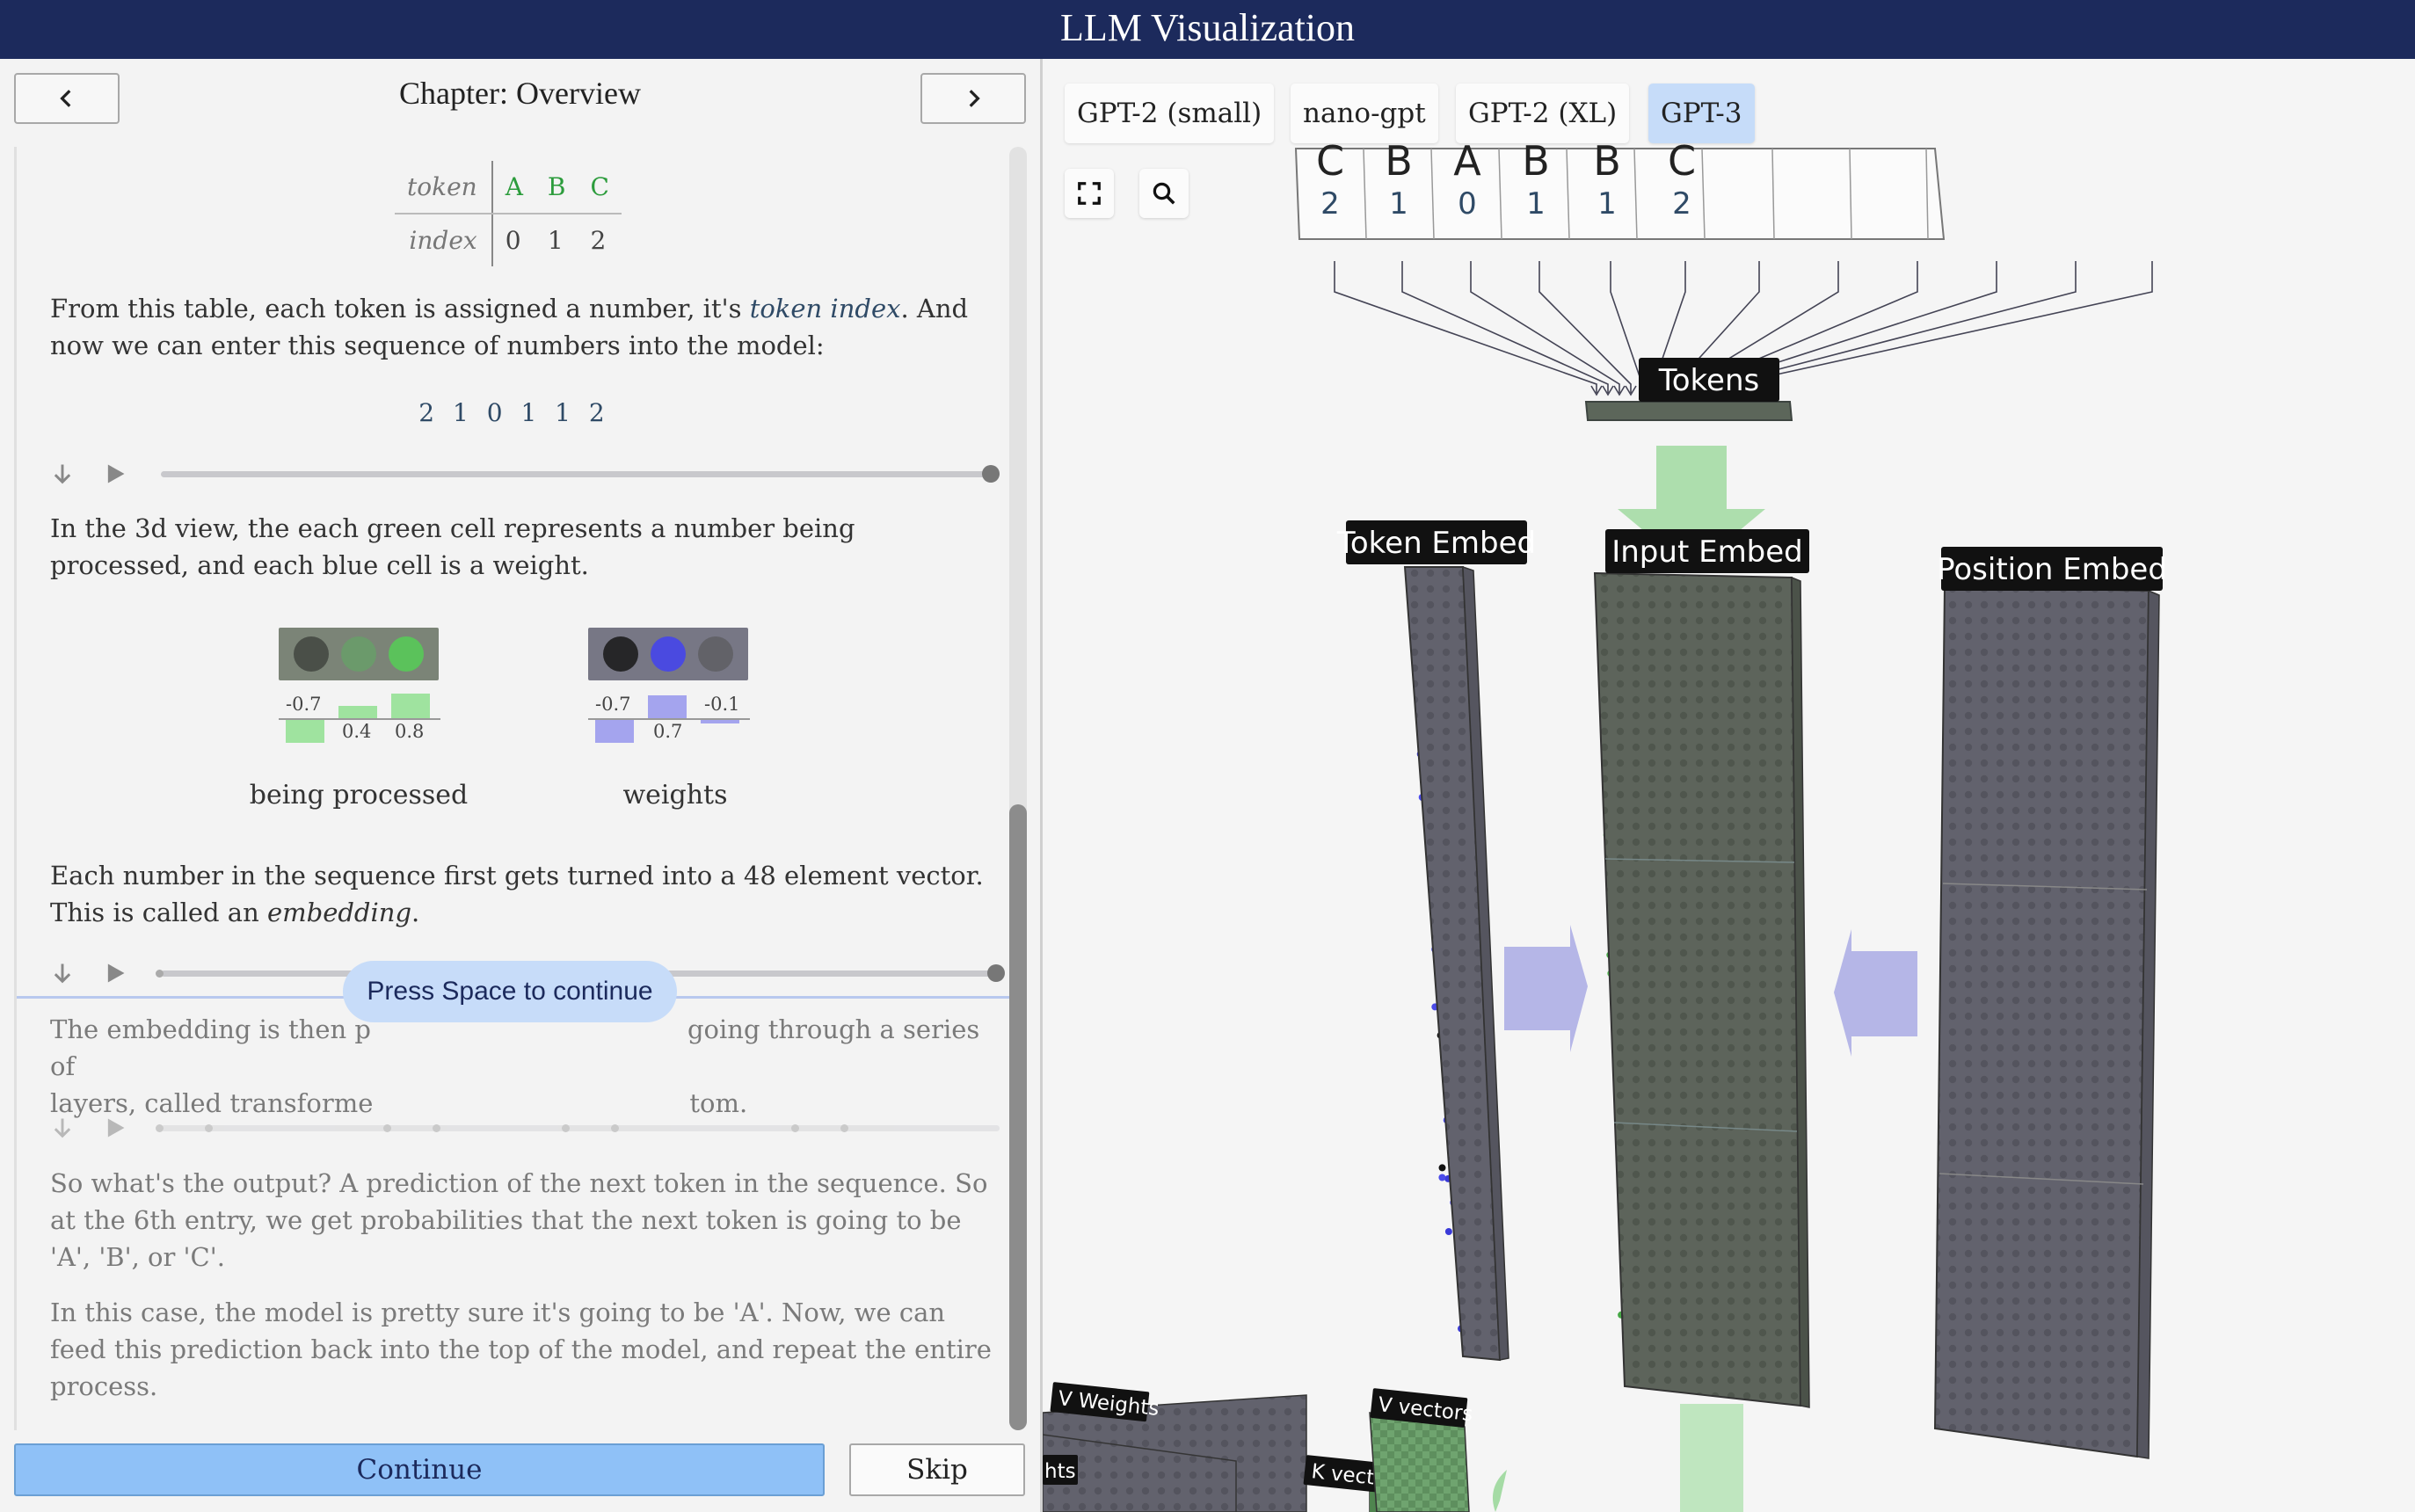 The height and width of the screenshot is (1512, 2415). I want to click on tab-gpt3: GPT-3, so click(1701, 114).